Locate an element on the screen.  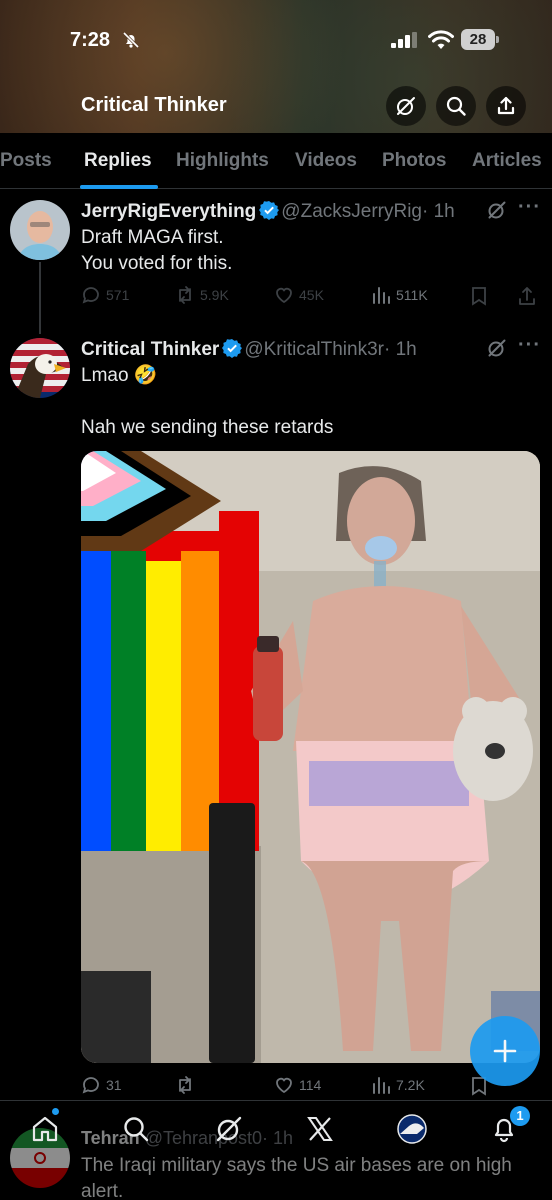
like-count: 114 is located at coordinates (310, 1085).